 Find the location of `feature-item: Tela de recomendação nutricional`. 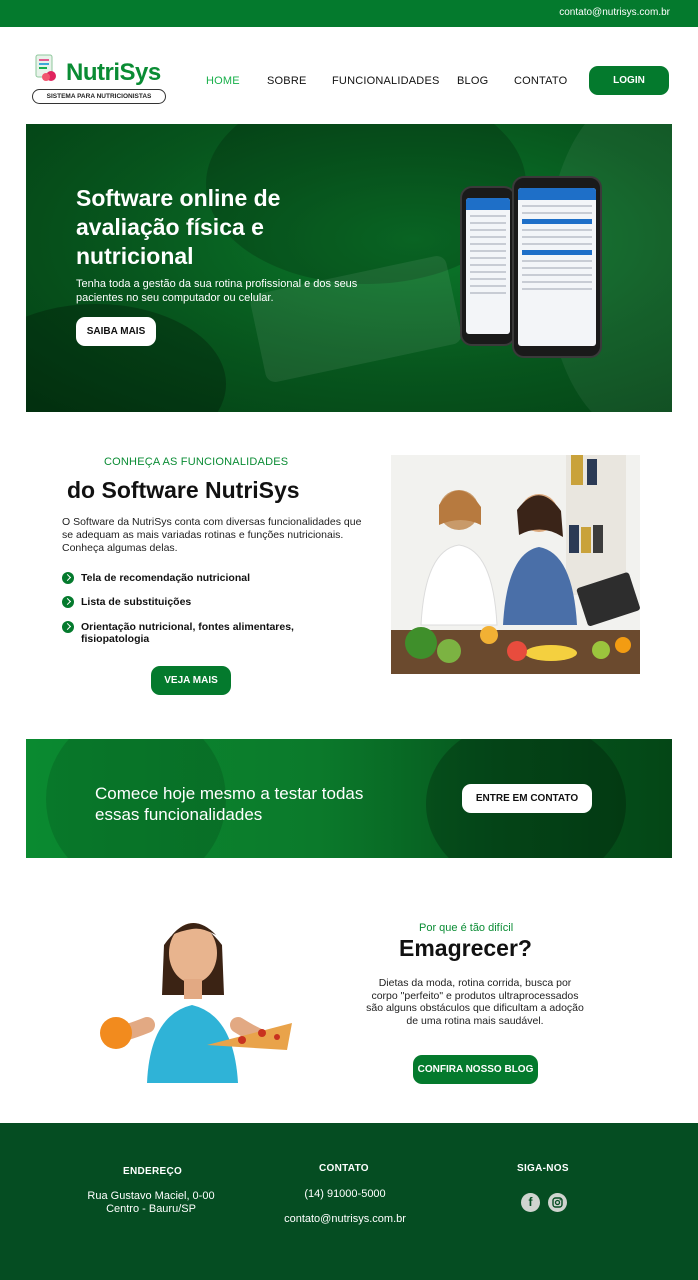

feature-item: Tela de recomendação nutricional is located at coordinates (197, 578).